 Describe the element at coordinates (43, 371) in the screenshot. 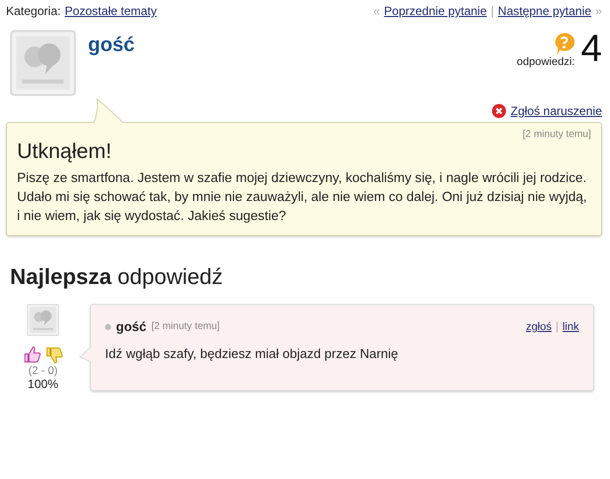

I see `vote-count: (2 - 0)` at that location.